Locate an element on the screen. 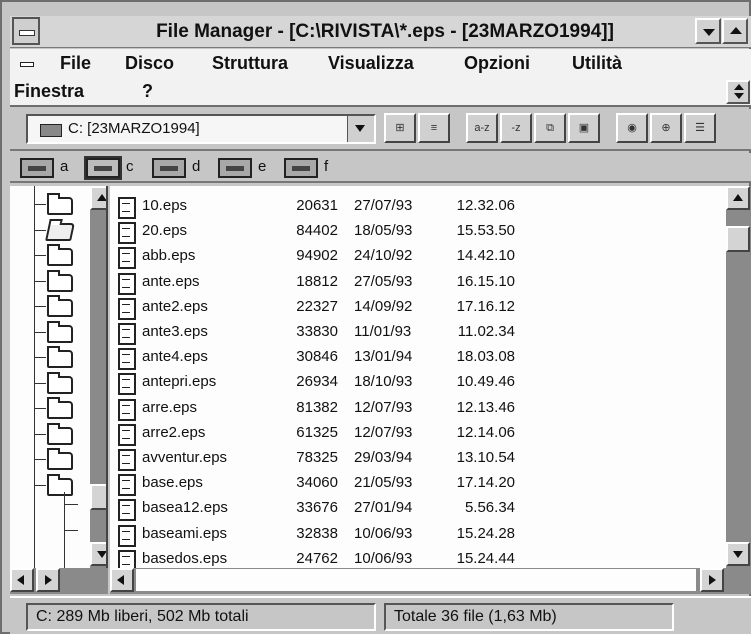 The image size is (751, 634). file-date: 21/05/93 is located at coordinates (383, 483).